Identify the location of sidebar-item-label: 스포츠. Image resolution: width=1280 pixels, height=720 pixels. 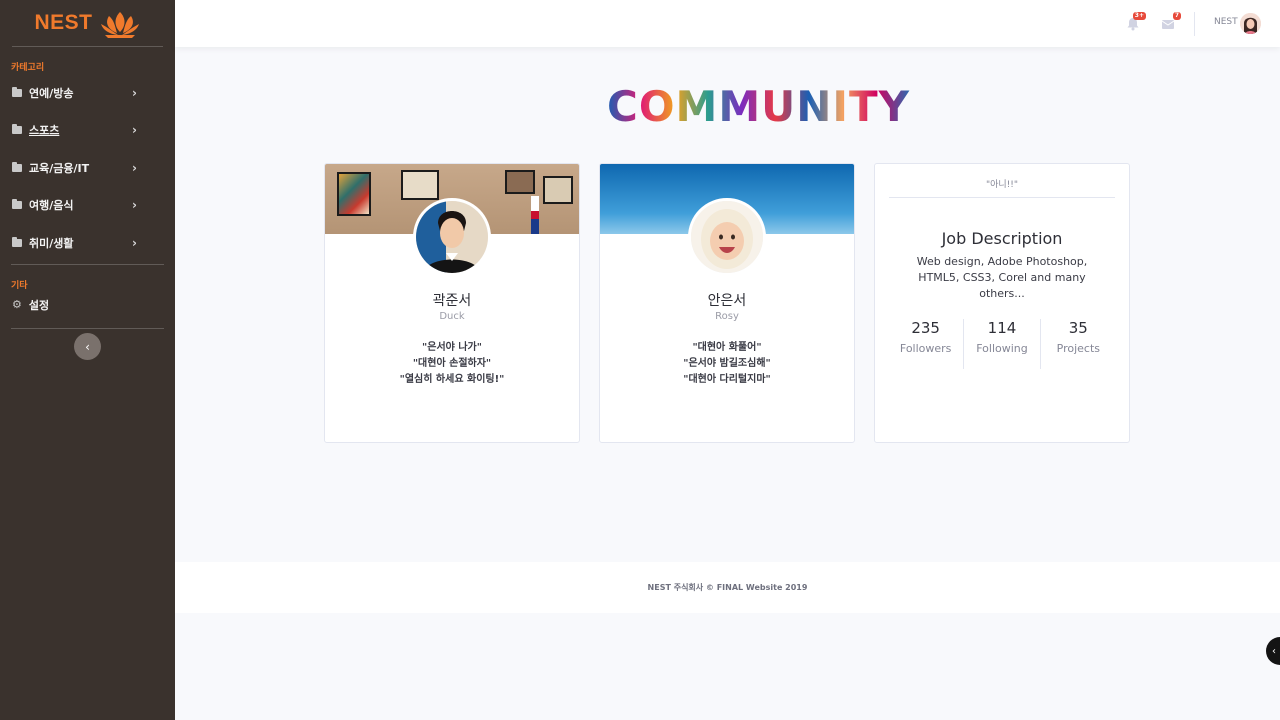
(44, 131).